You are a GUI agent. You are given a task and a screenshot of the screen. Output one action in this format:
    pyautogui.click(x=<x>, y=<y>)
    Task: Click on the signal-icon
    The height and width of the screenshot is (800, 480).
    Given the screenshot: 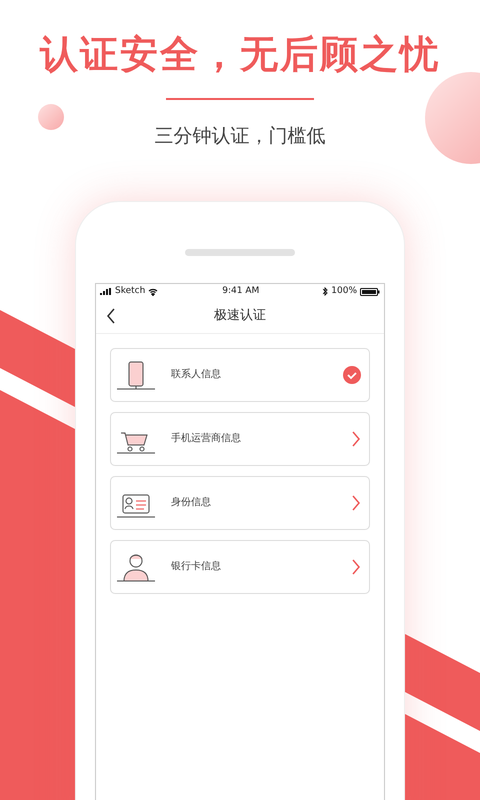 What is the action you would take?
    pyautogui.click(x=106, y=291)
    